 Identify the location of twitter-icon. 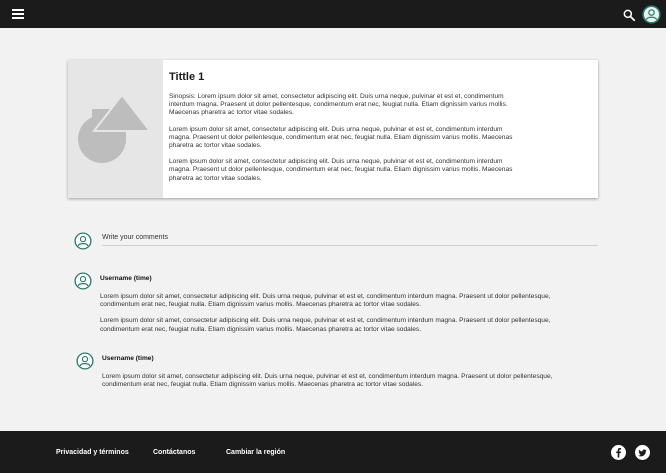
(642, 452).